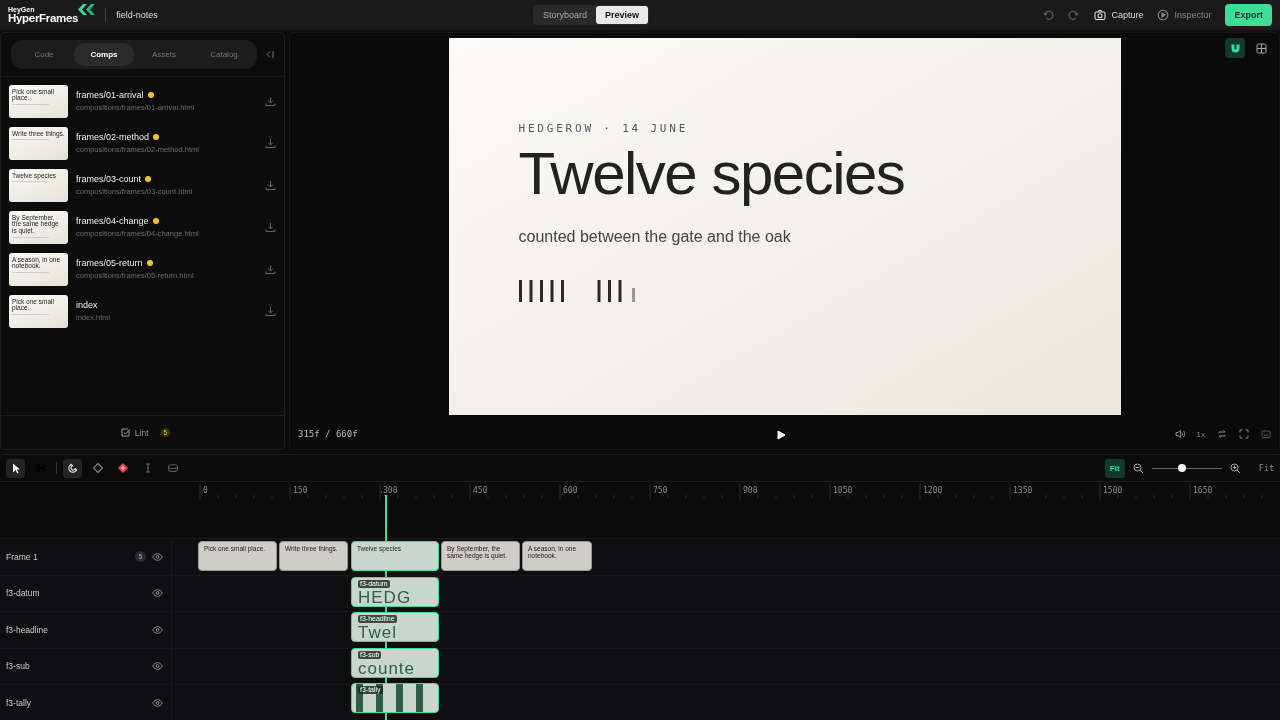  What do you see at coordinates (134, 432) in the screenshot?
I see `lint-button: Lint` at bounding box center [134, 432].